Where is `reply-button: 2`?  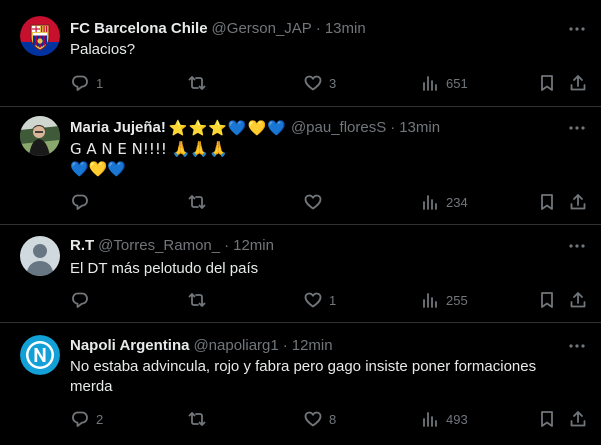 reply-button: 2 is located at coordinates (86, 419).